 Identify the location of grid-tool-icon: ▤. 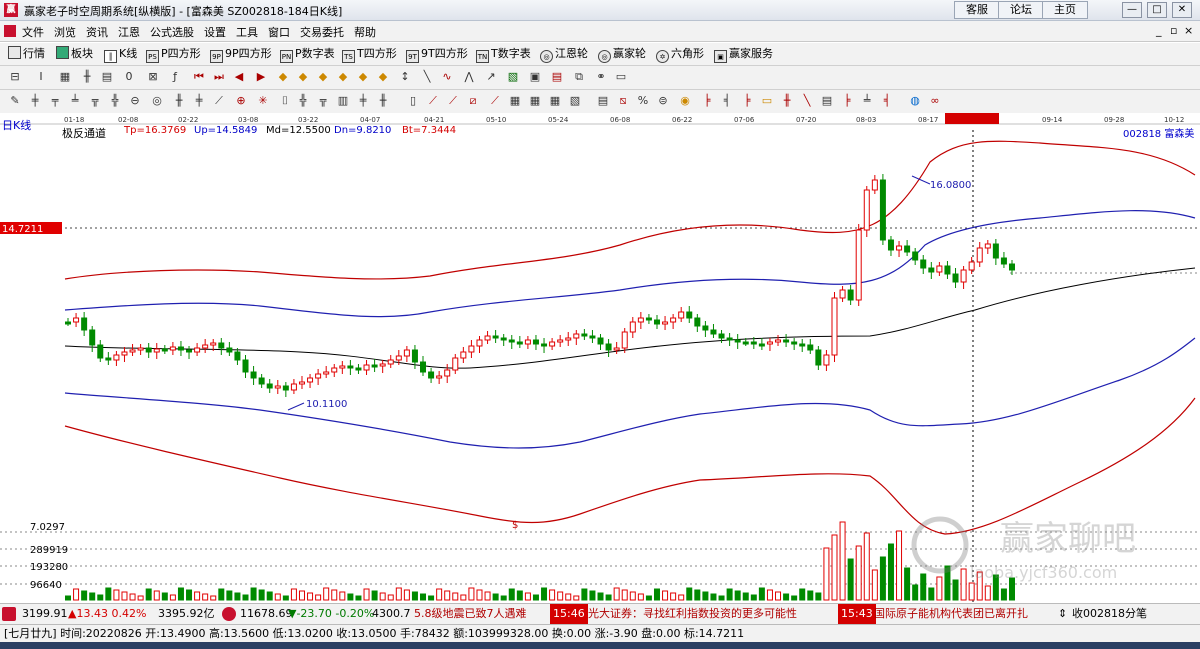
(107, 77).